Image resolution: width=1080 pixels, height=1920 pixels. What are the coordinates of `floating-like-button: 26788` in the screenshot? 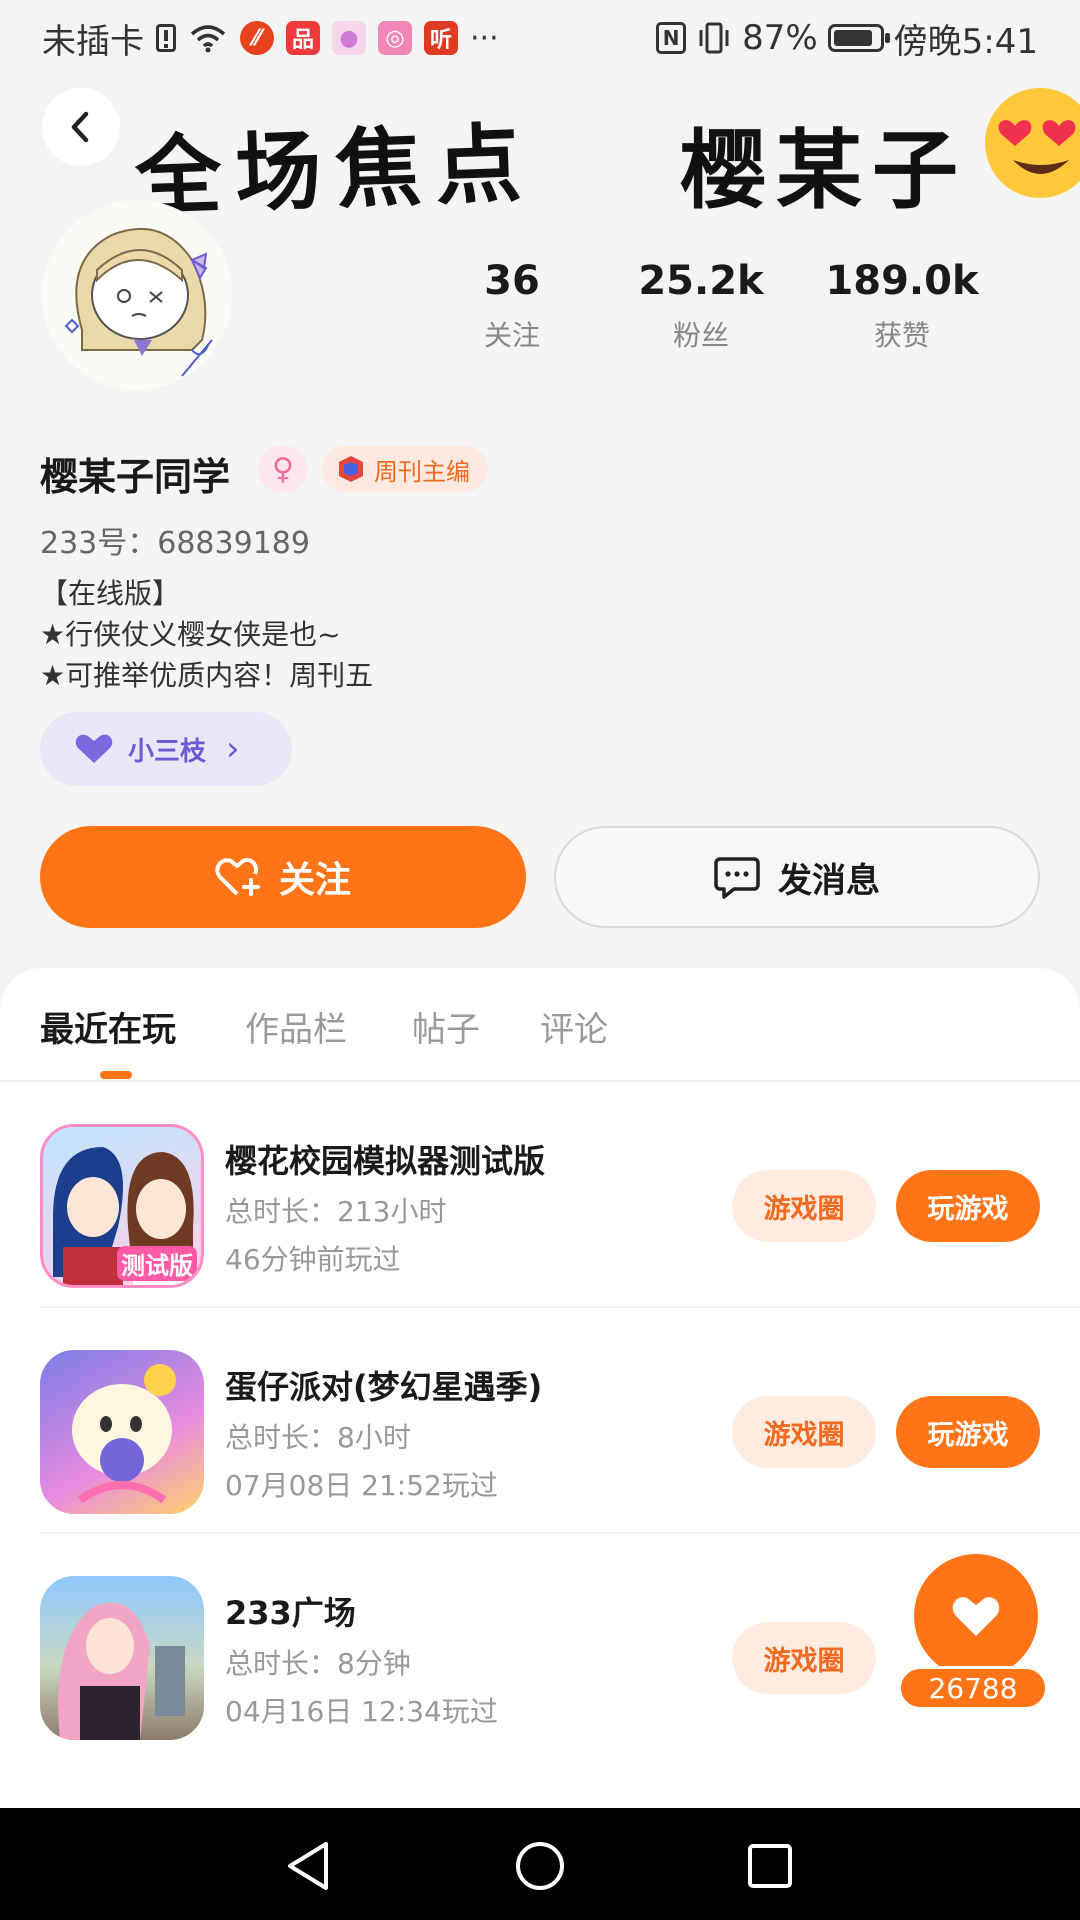 It's located at (975, 1632).